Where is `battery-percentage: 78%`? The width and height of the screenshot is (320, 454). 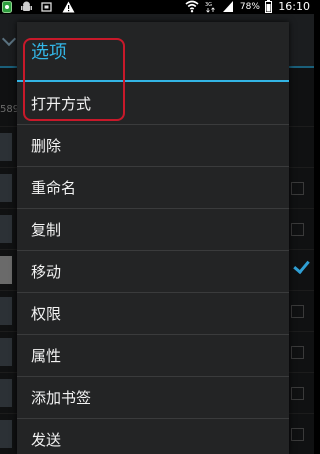 battery-percentage: 78% is located at coordinates (249, 7).